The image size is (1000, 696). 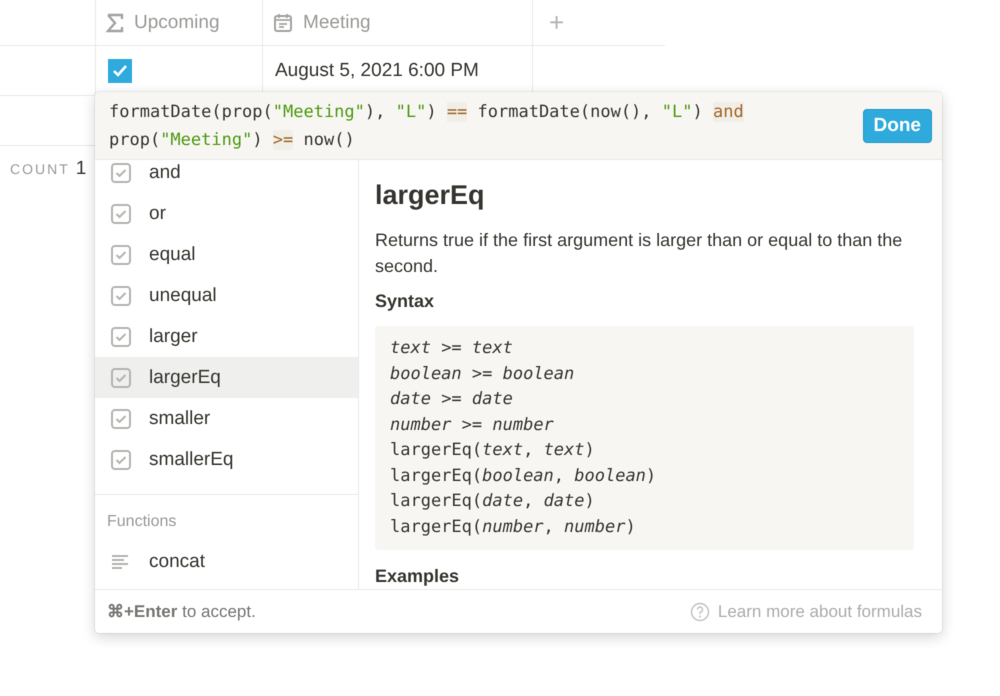 What do you see at coordinates (513, 527) in the screenshot?
I see `syntax-line: largerEq(number, number)` at bounding box center [513, 527].